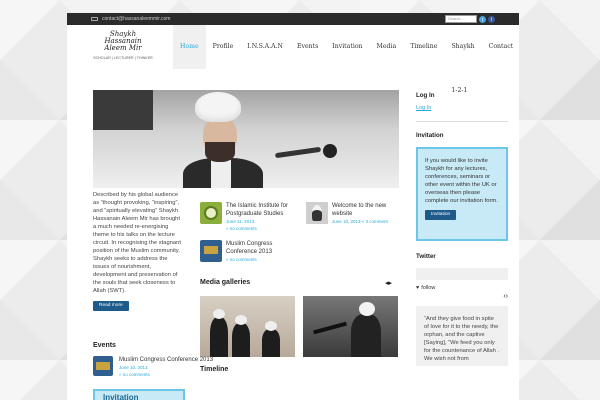  What do you see at coordinates (263, 248) in the screenshot?
I see `post-title: Muslim Congress Conference 2013` at bounding box center [263, 248].